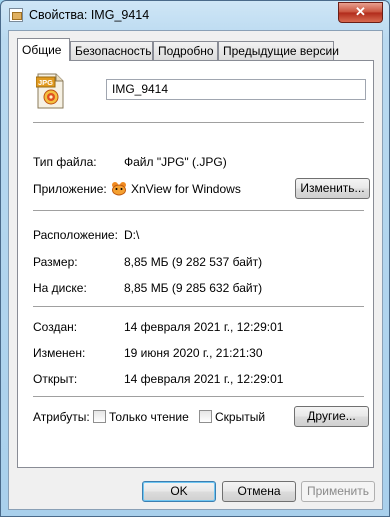  Describe the element at coordinates (61, 417) in the screenshot. I see `attributes-label: Атрибуты:` at that location.